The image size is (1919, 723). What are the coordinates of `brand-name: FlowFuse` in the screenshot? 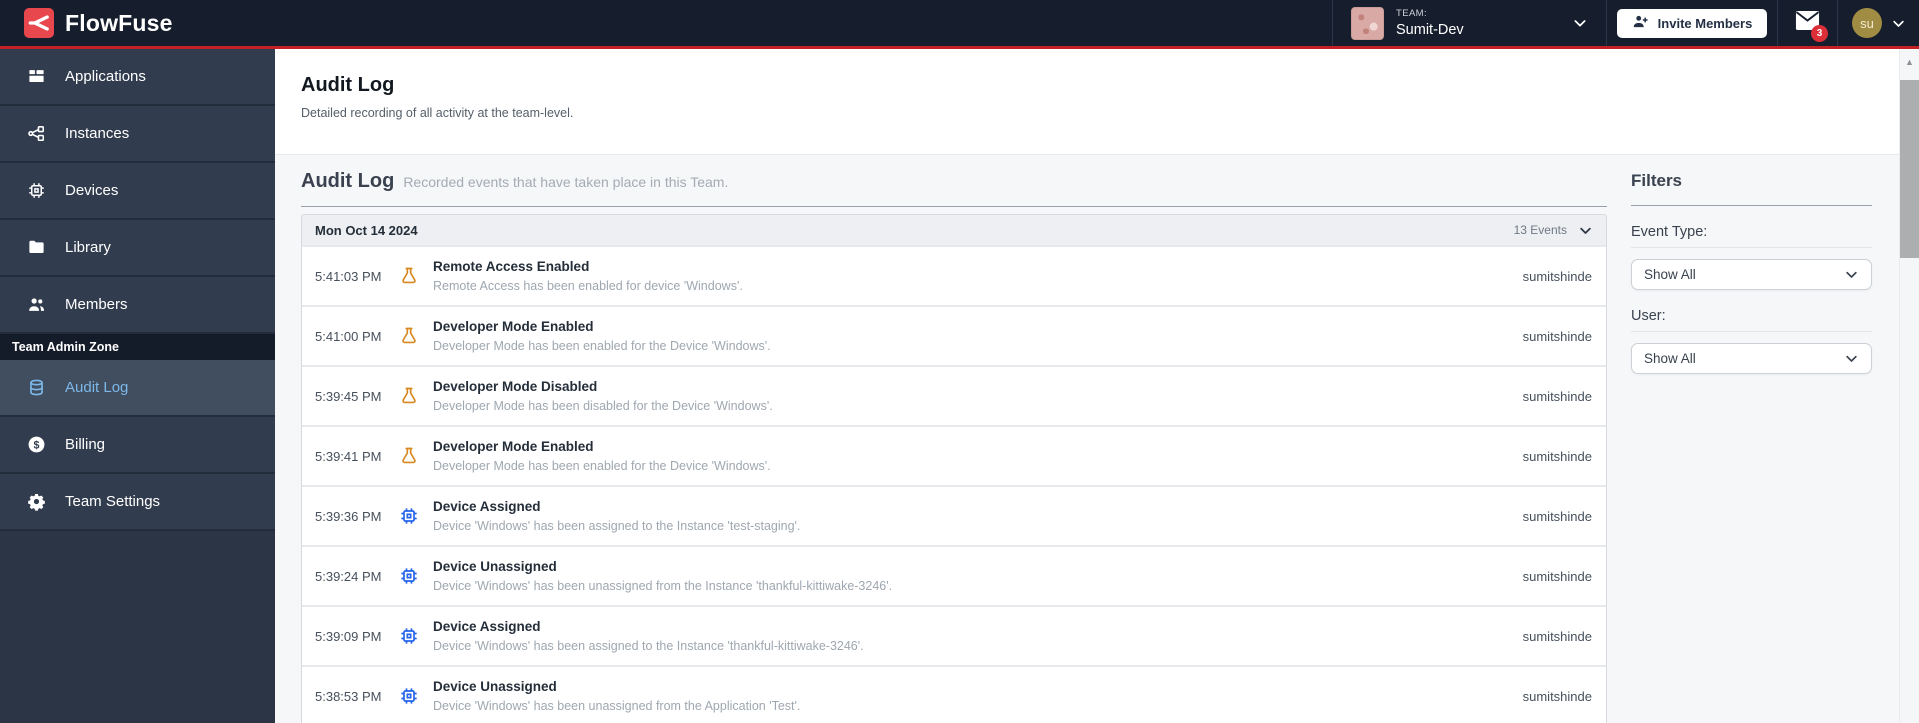 It's located at (119, 22).